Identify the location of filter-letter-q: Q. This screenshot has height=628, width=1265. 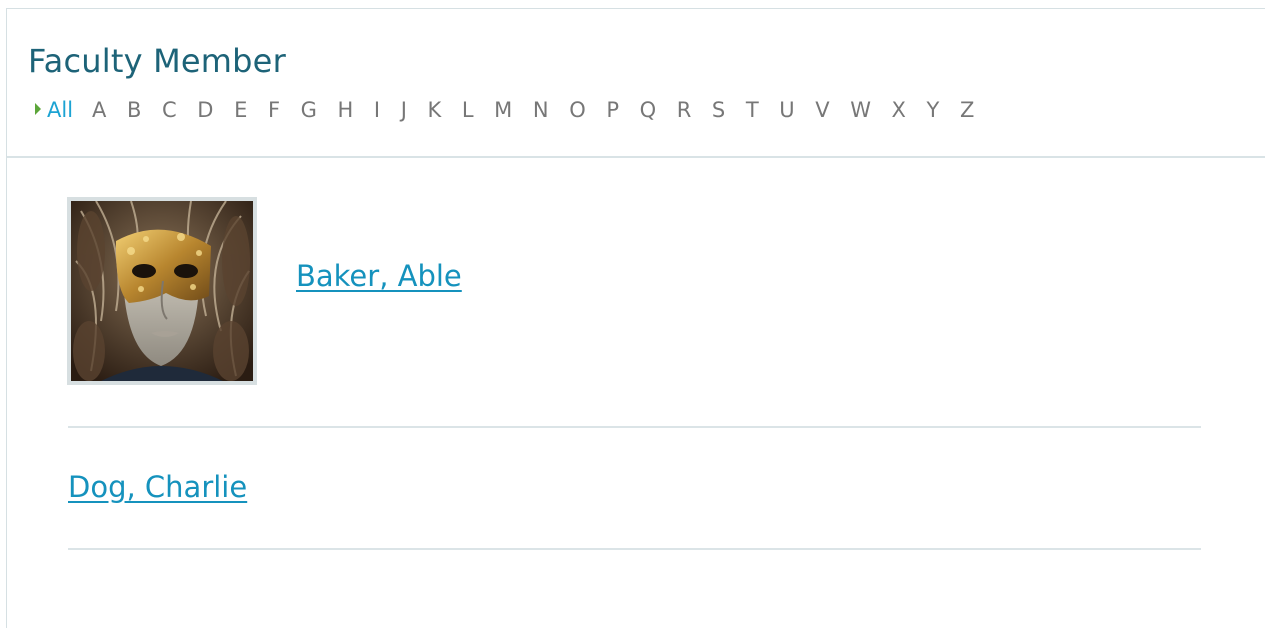
(648, 110).